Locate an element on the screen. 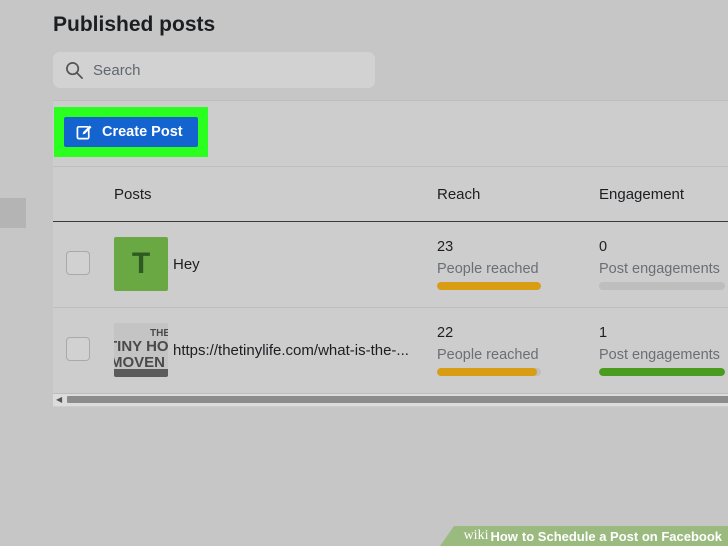  create-post-label: Create Post is located at coordinates (142, 132).